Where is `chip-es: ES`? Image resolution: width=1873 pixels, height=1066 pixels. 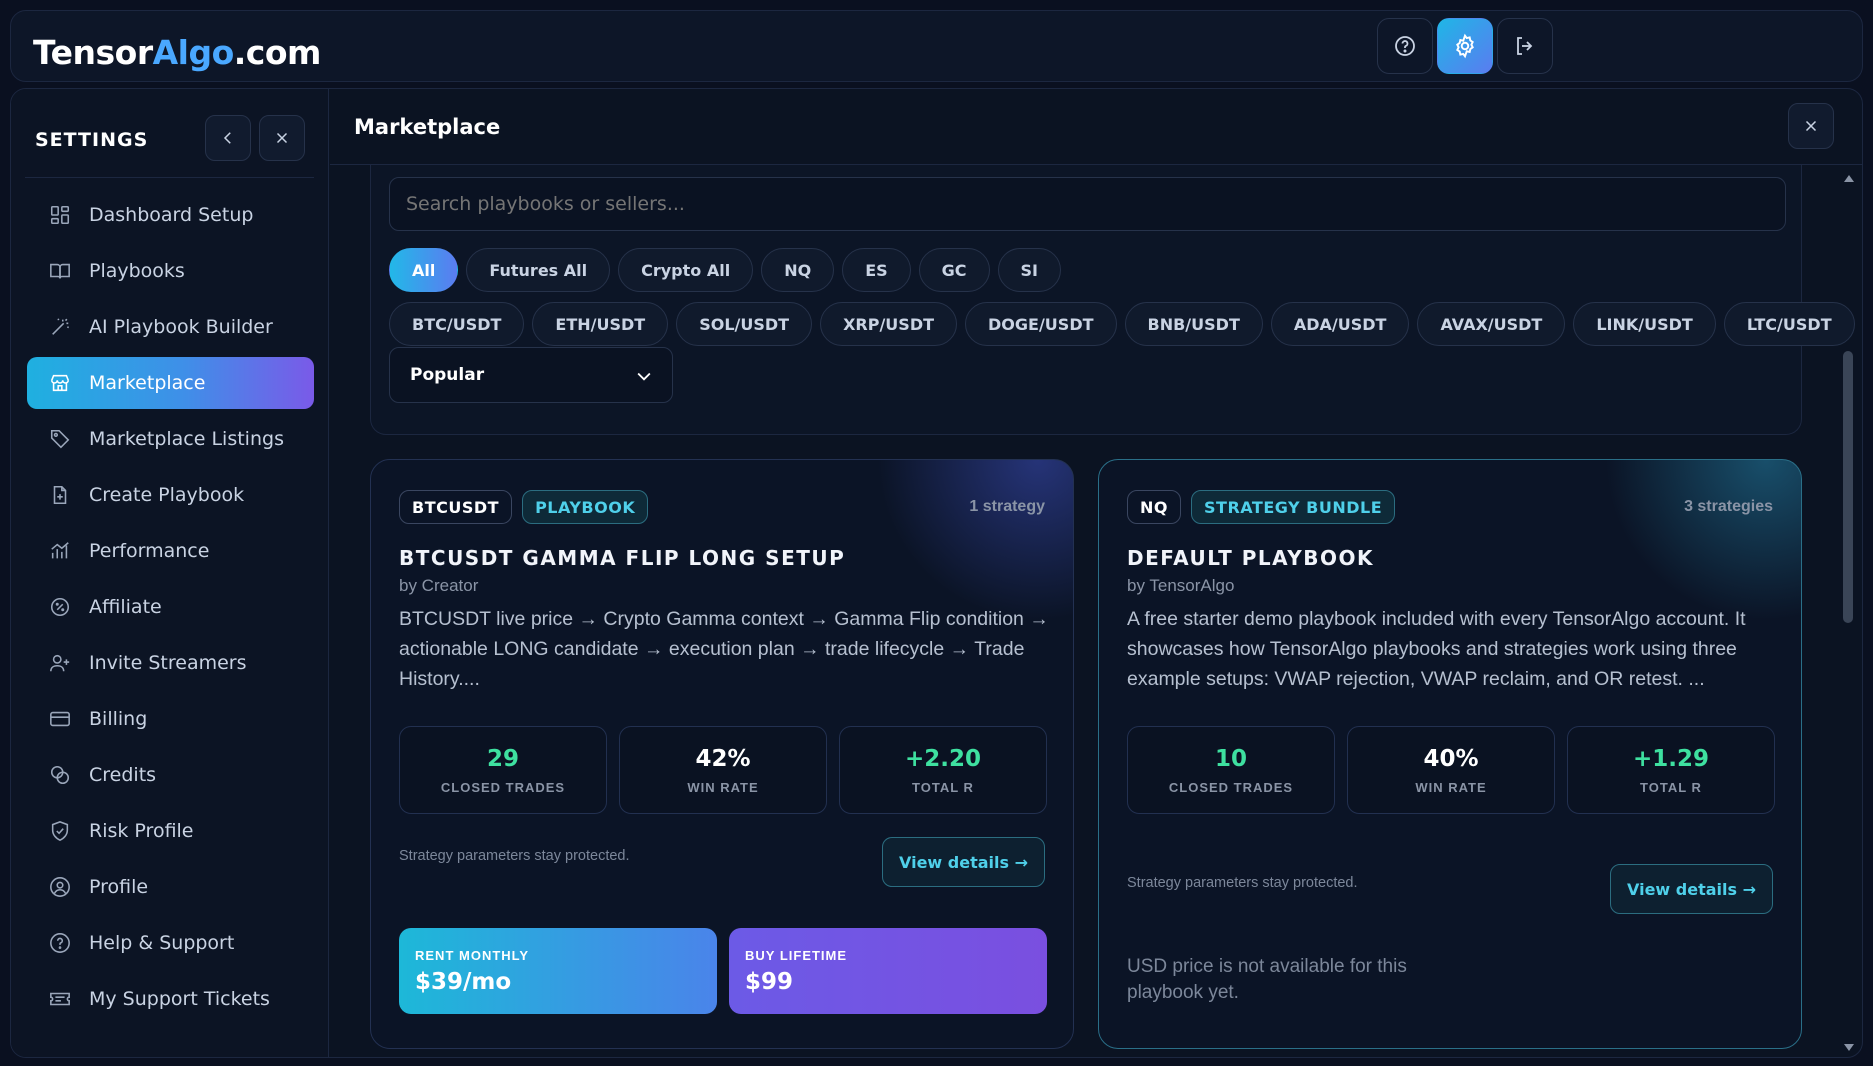 chip-es: ES is located at coordinates (876, 270).